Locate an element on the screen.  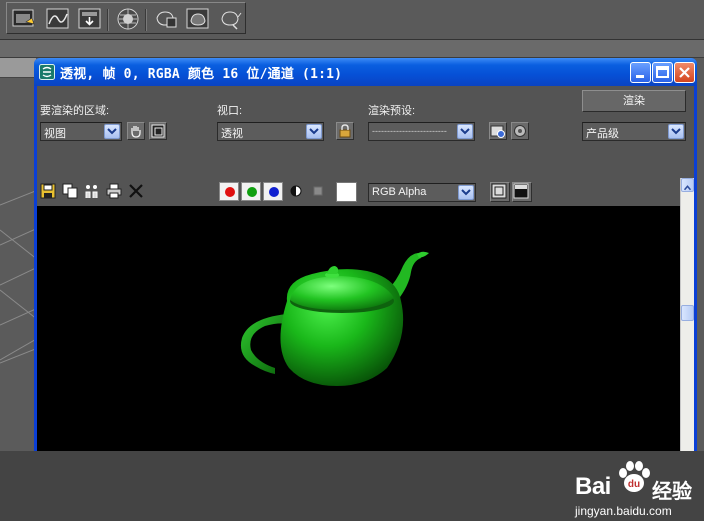
viewport-value: 透视 is located at coordinates (232, 134).